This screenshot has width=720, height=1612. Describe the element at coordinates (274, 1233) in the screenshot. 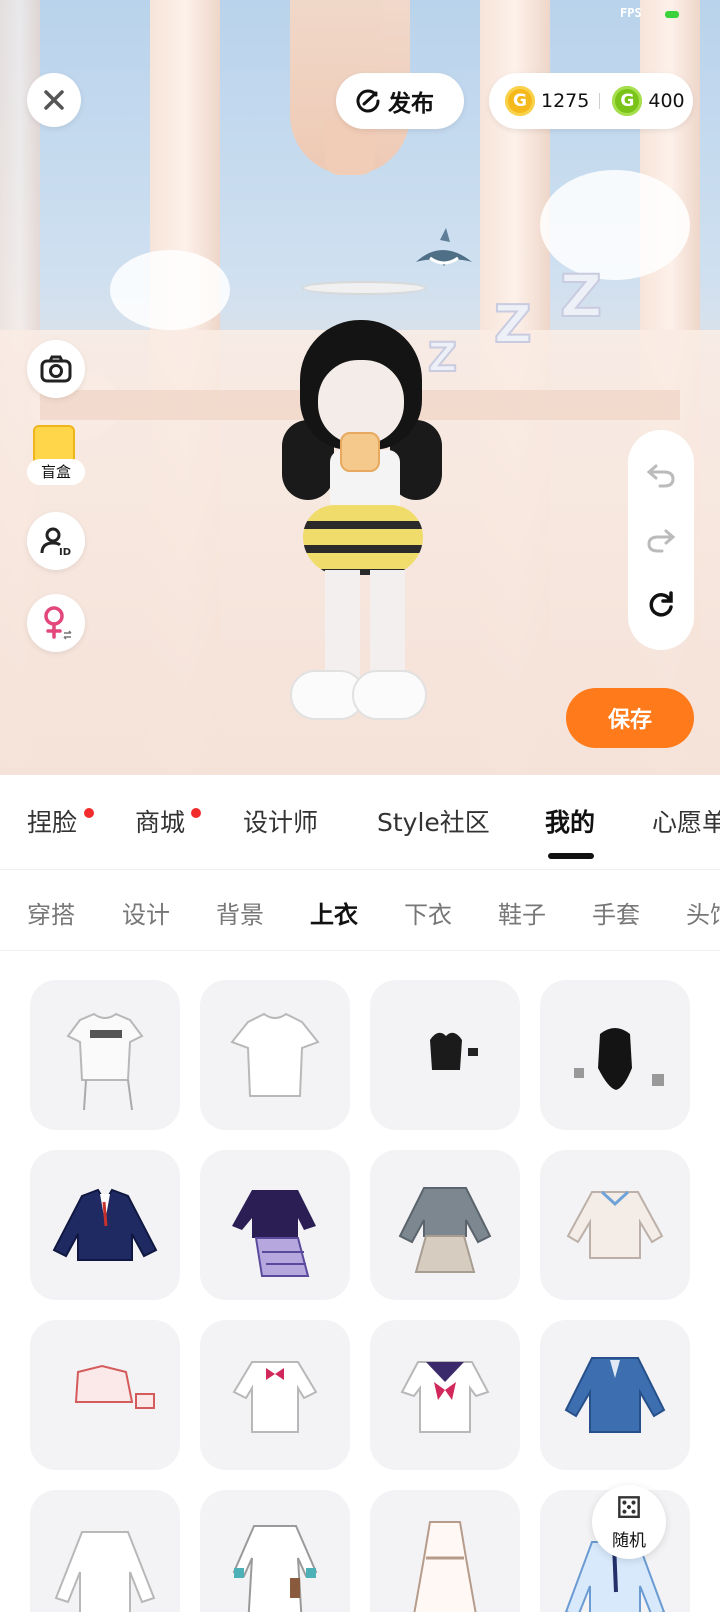

I see `purple-plaid-dress-icon` at that location.